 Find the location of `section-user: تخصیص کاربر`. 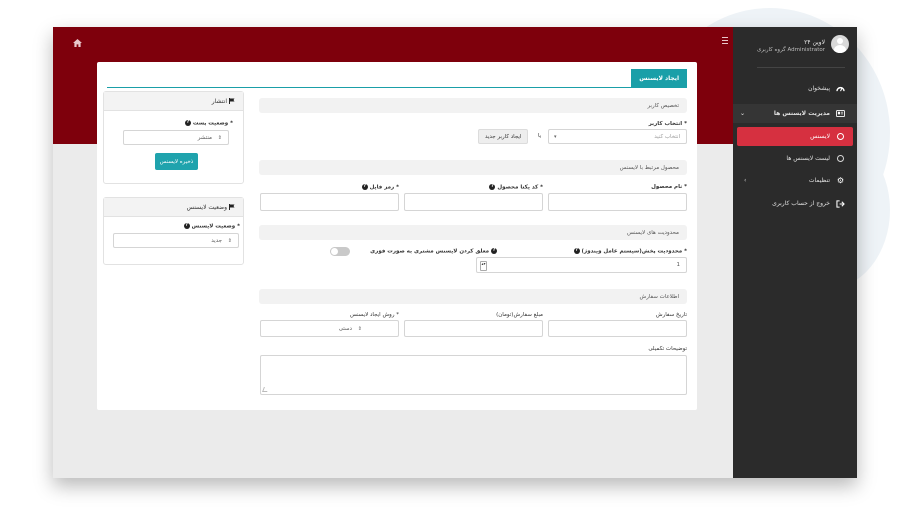

section-user: تخصیص کاربر is located at coordinates (473, 105).